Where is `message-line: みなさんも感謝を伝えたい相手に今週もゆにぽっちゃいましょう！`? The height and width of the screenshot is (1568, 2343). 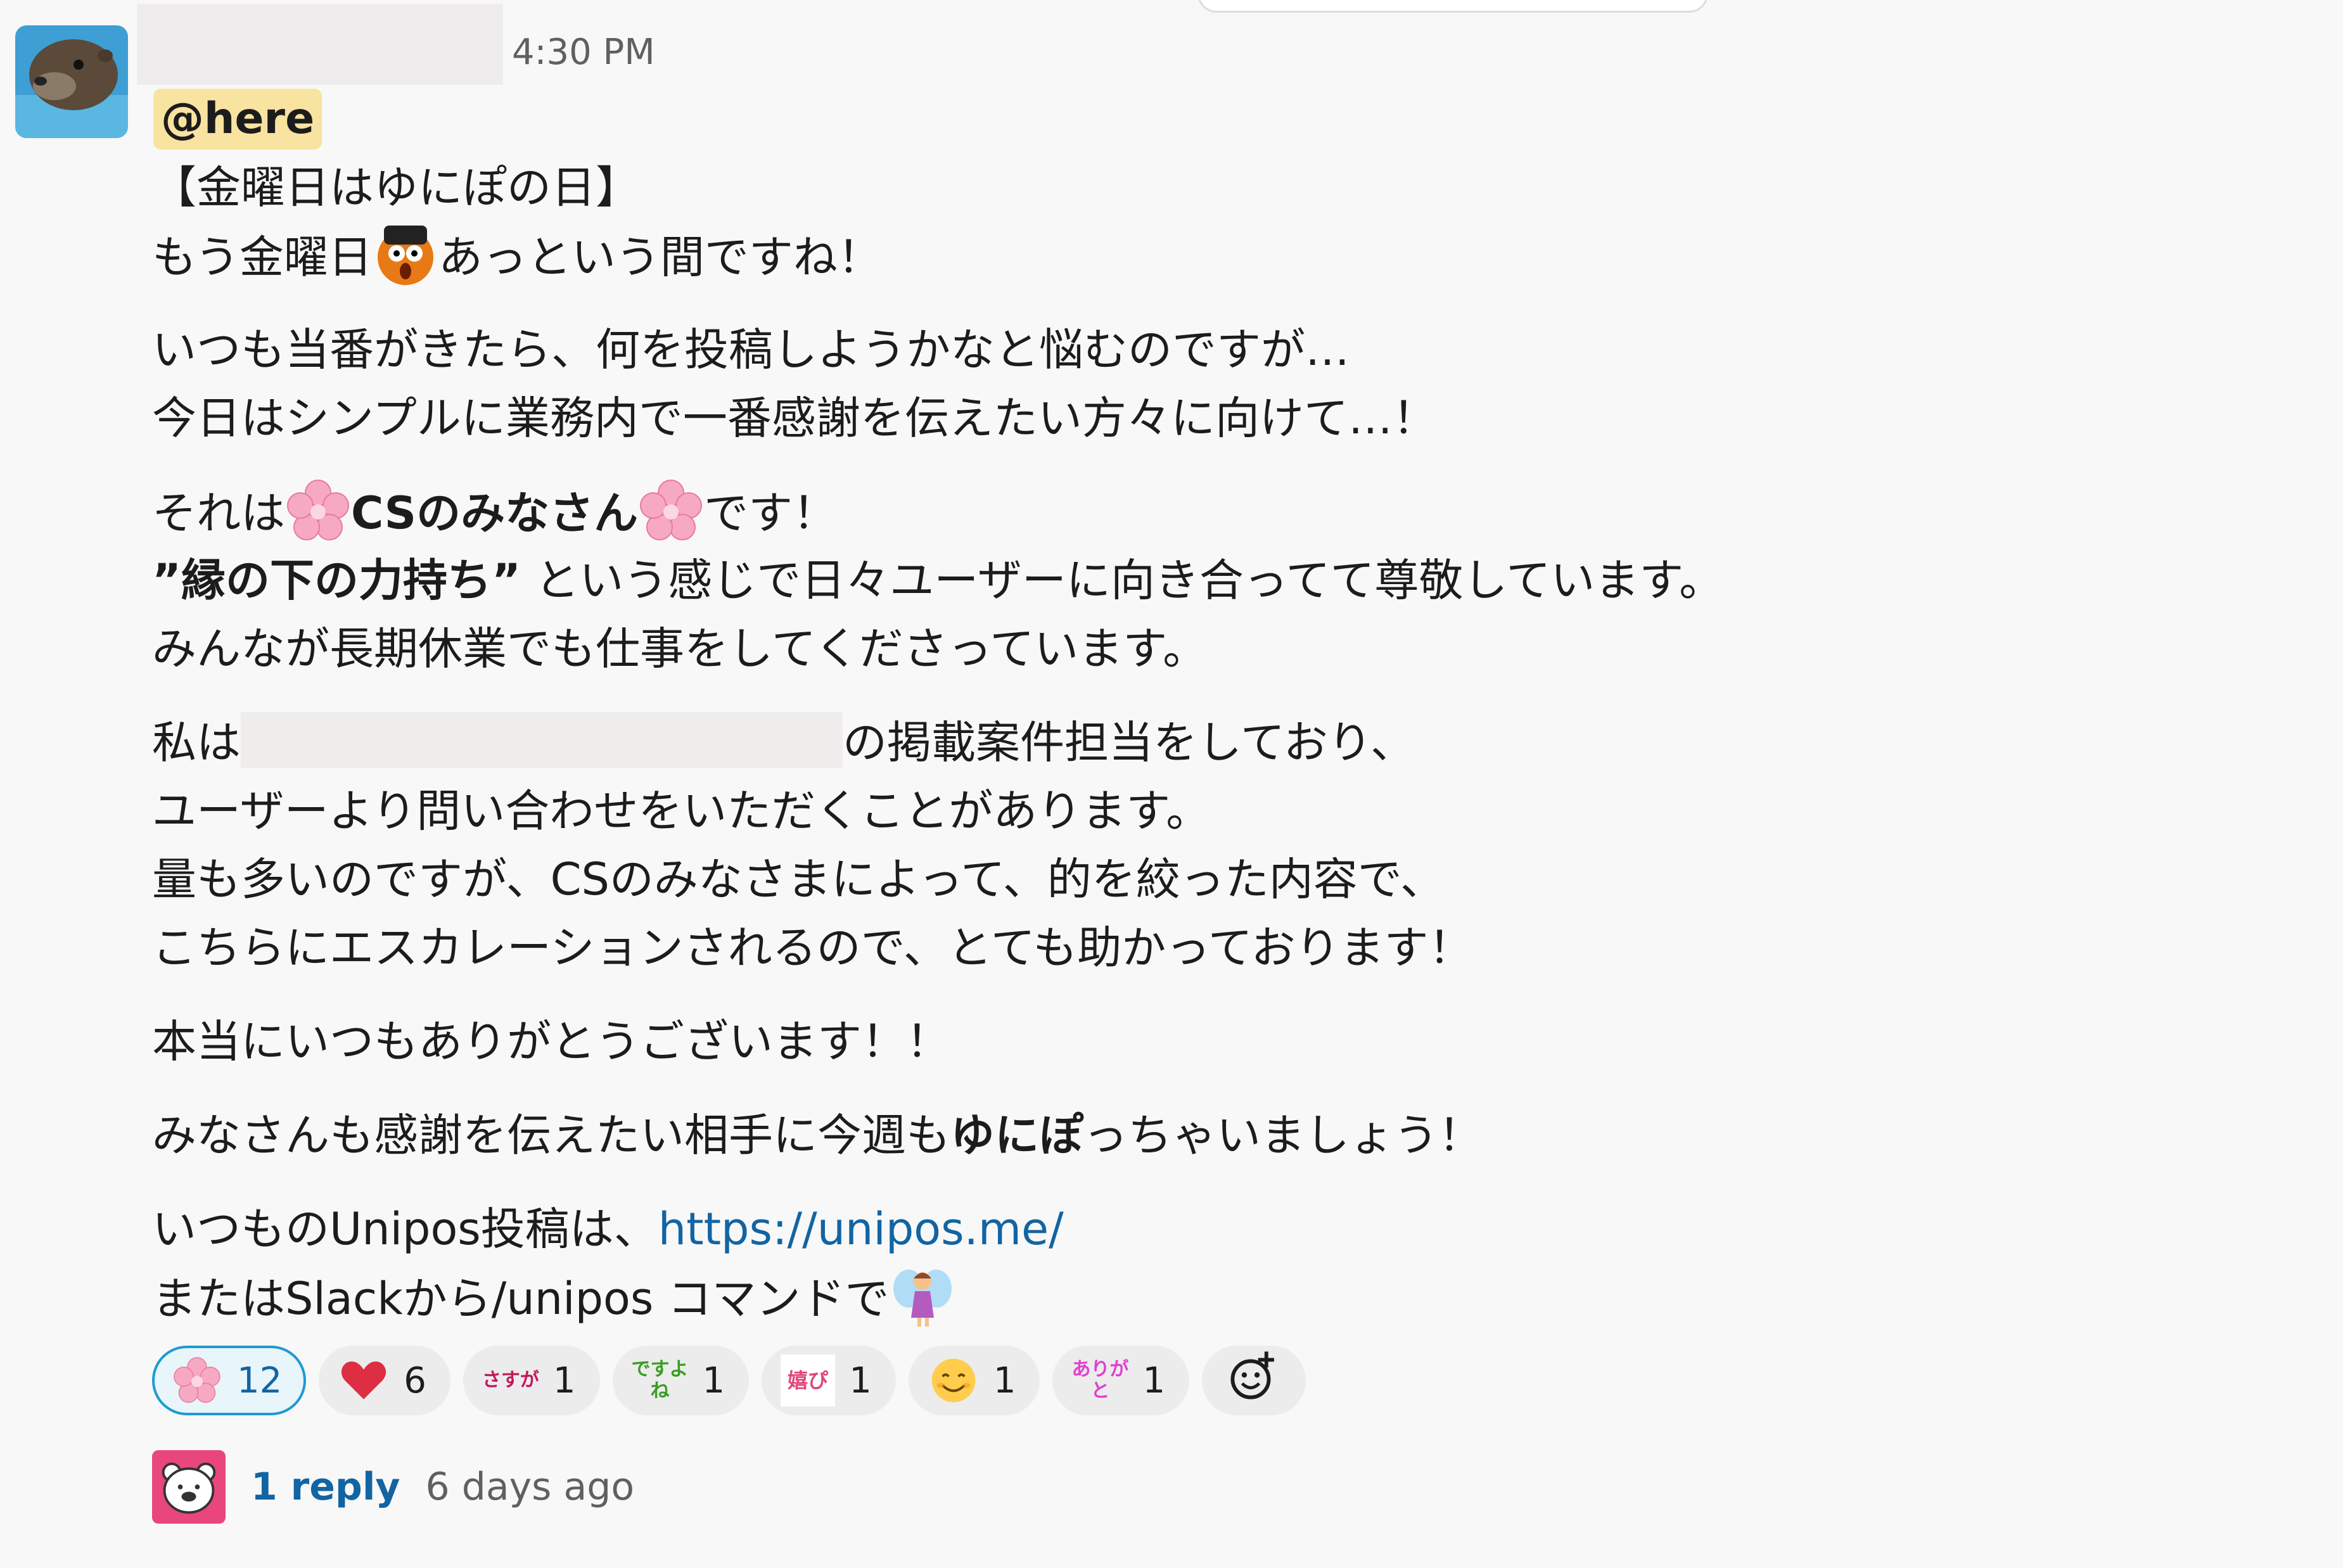 message-line: みなさんも感謝を伝えたい相手に今週もゆにぽっちゃいましょう！ is located at coordinates (1166, 1135).